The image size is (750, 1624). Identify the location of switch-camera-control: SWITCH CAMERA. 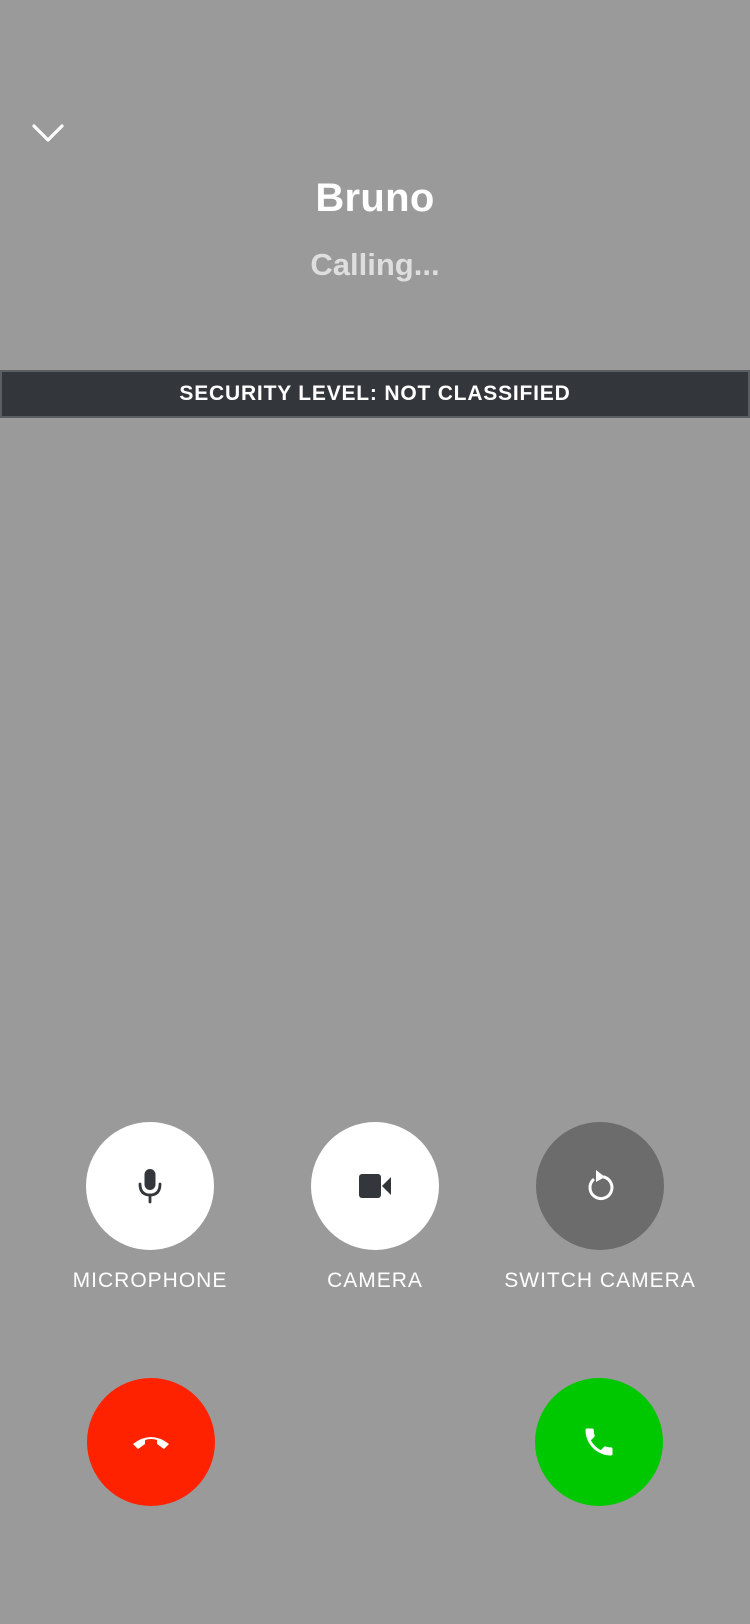
(600, 1207).